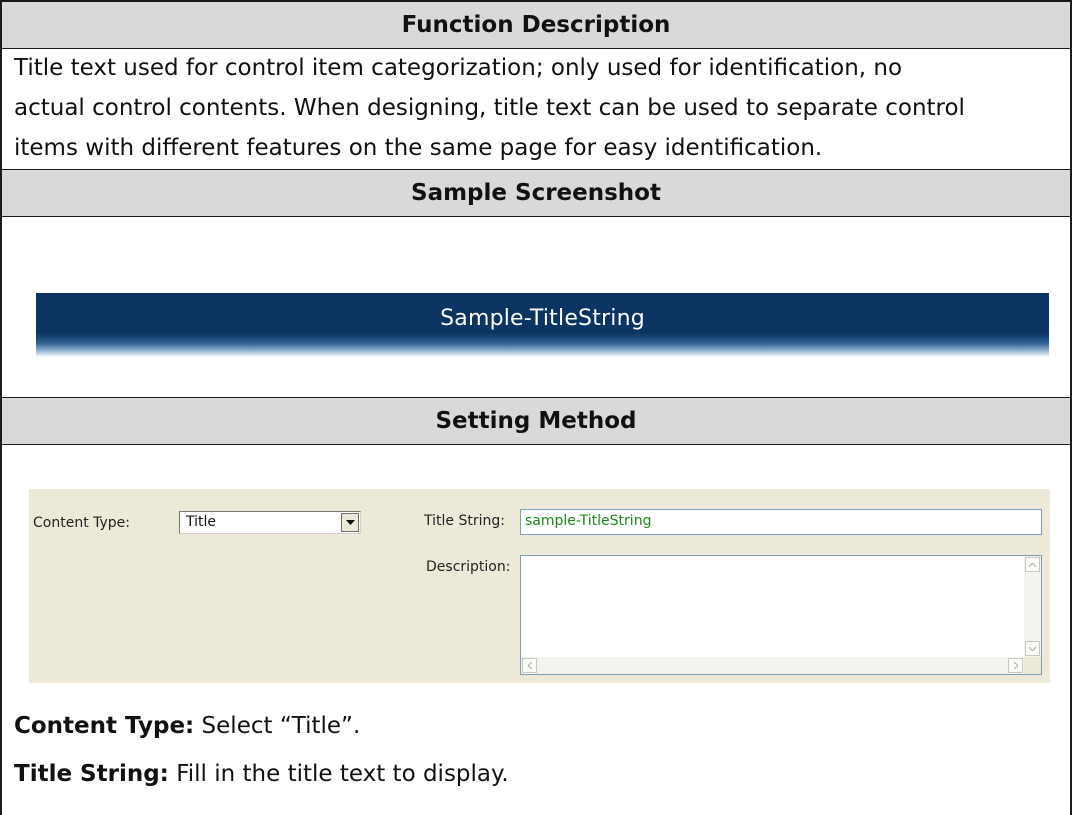  Describe the element at coordinates (1032, 665) in the screenshot. I see `scrollbar-corner` at that location.